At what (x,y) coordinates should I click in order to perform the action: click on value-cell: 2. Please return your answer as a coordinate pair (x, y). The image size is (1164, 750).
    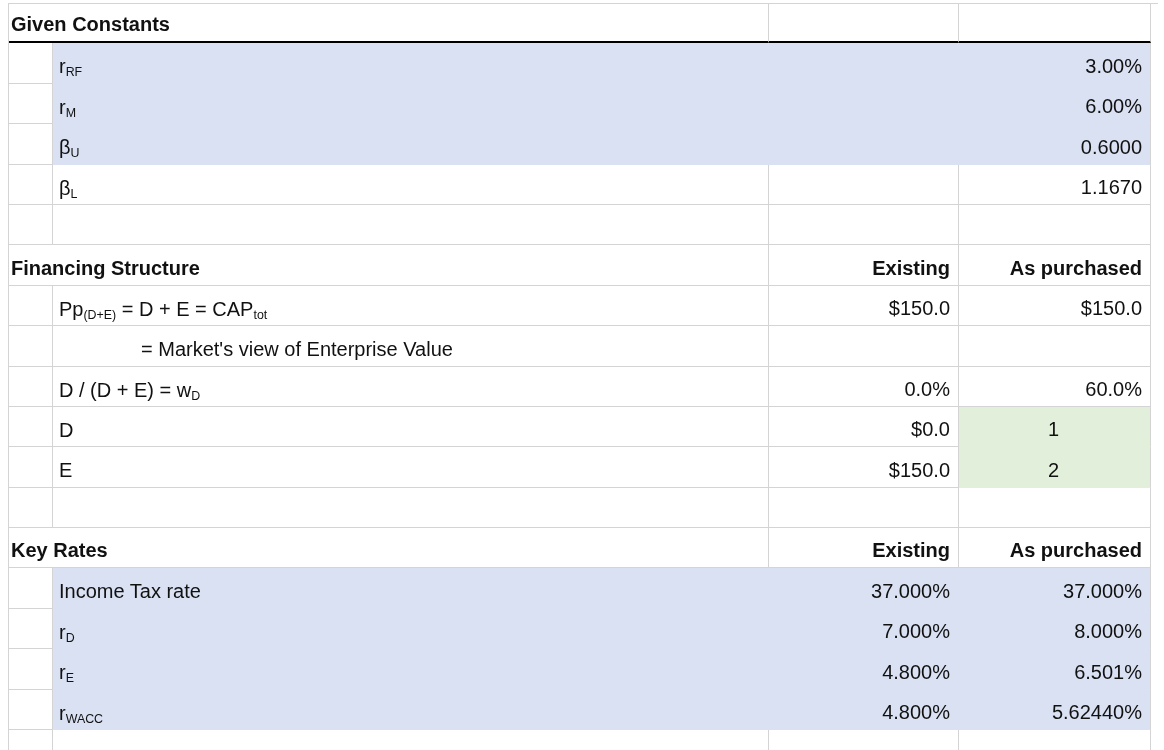
    Looking at the image, I should click on (1055, 467).